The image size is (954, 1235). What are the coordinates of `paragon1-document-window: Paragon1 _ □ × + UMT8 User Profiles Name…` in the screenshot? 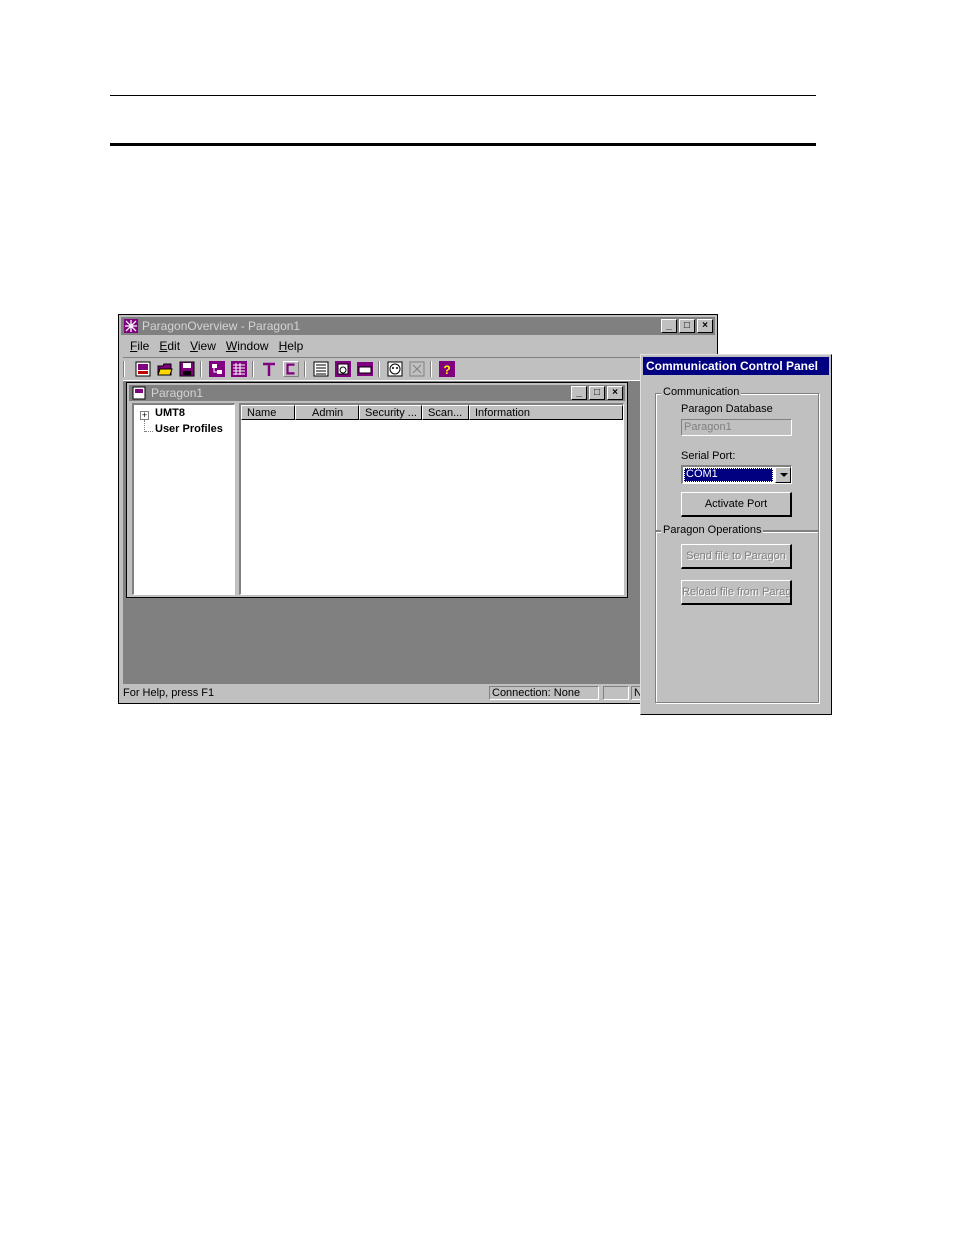 It's located at (377, 490).